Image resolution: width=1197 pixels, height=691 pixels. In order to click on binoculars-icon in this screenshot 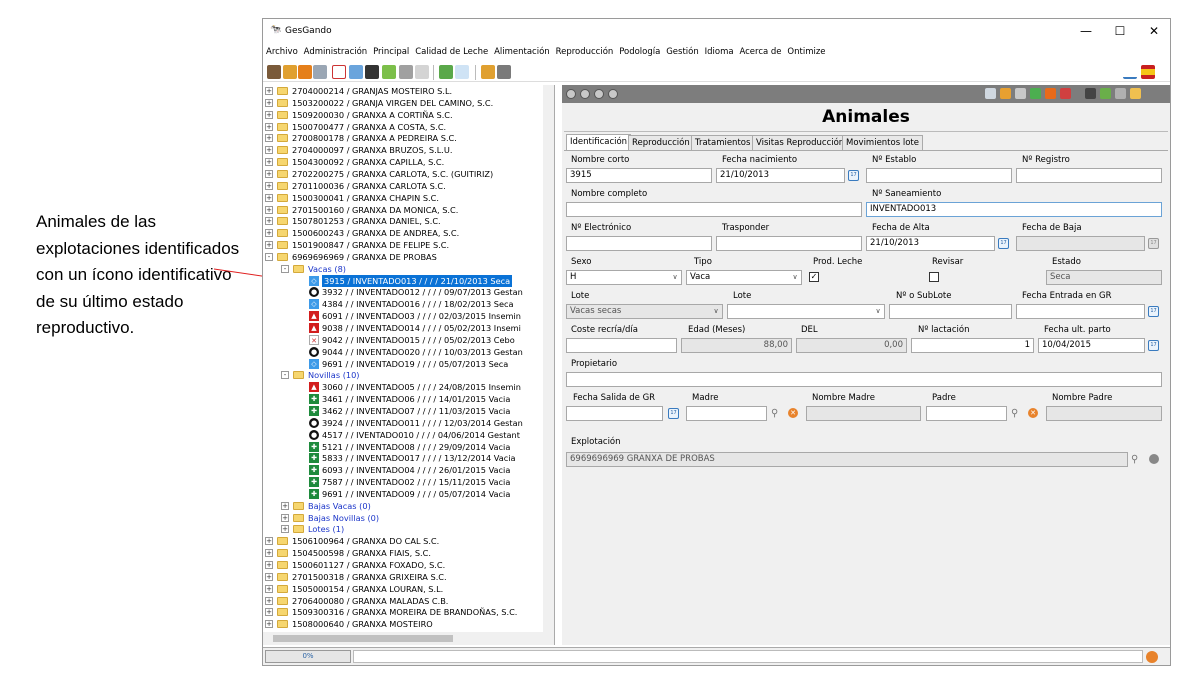, I will do `click(1090, 93)`.